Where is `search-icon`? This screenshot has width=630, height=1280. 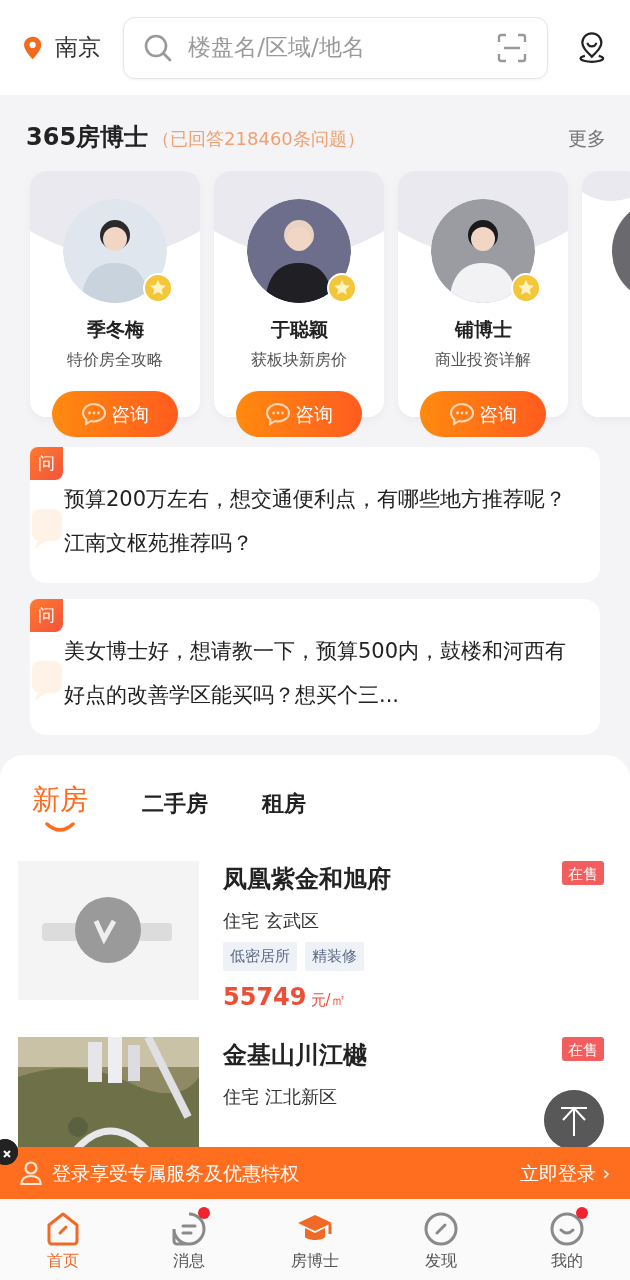 search-icon is located at coordinates (158, 47).